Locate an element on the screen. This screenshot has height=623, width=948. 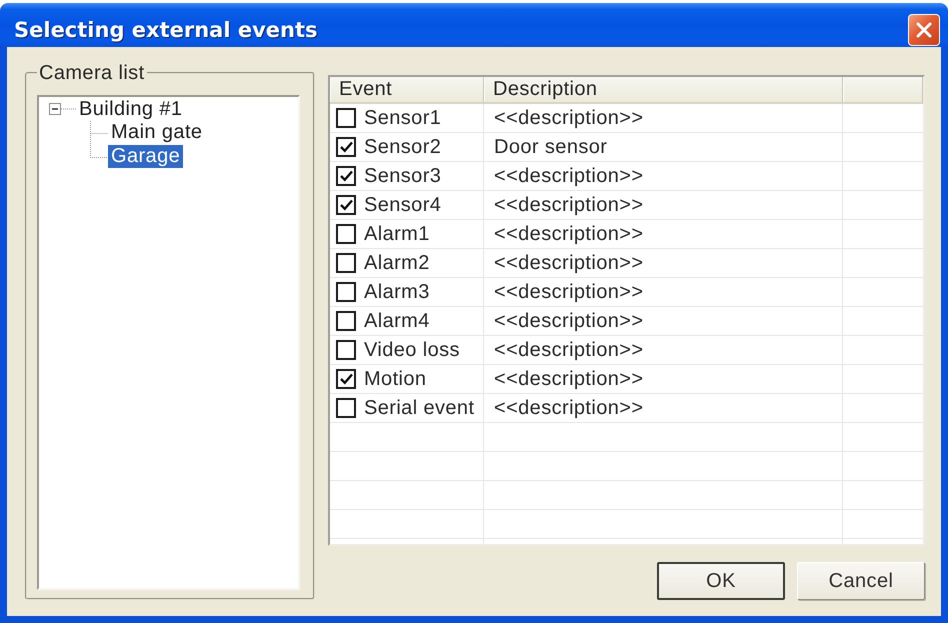
event-label: Sensor3 is located at coordinates (403, 176).